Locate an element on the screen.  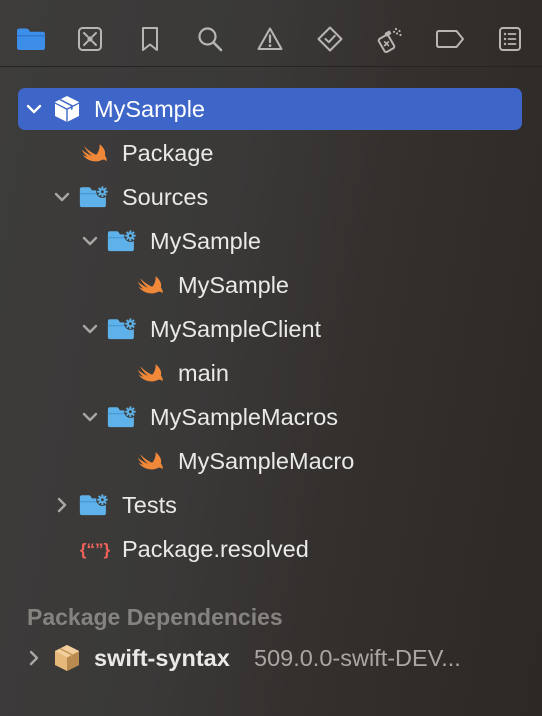
tree-row-label: main is located at coordinates (203, 373).